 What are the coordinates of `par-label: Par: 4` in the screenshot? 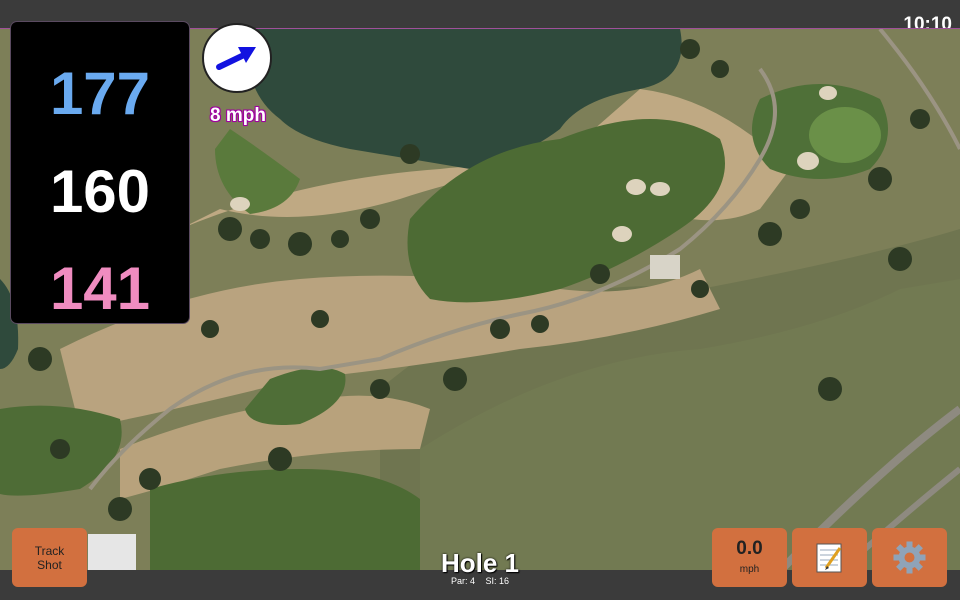 It's located at (462, 581).